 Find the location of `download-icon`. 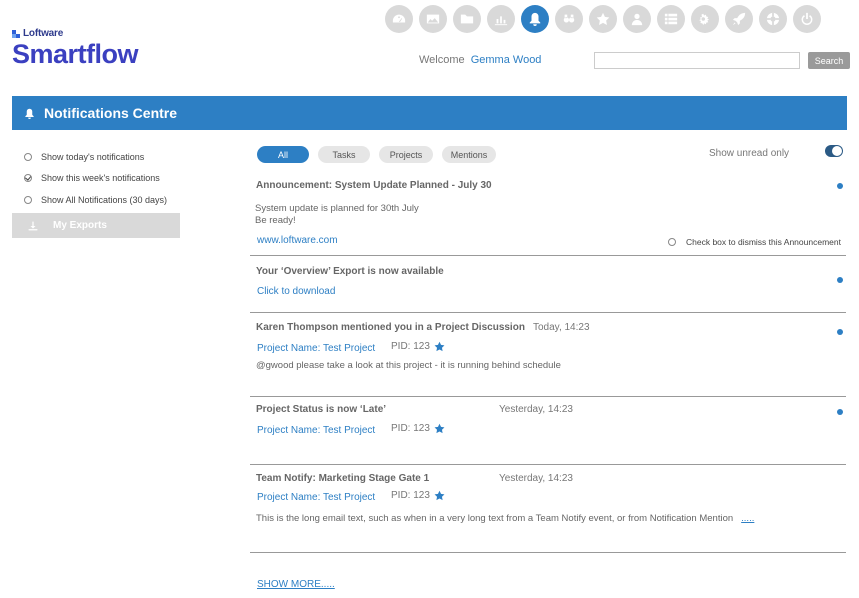

download-icon is located at coordinates (33, 225).